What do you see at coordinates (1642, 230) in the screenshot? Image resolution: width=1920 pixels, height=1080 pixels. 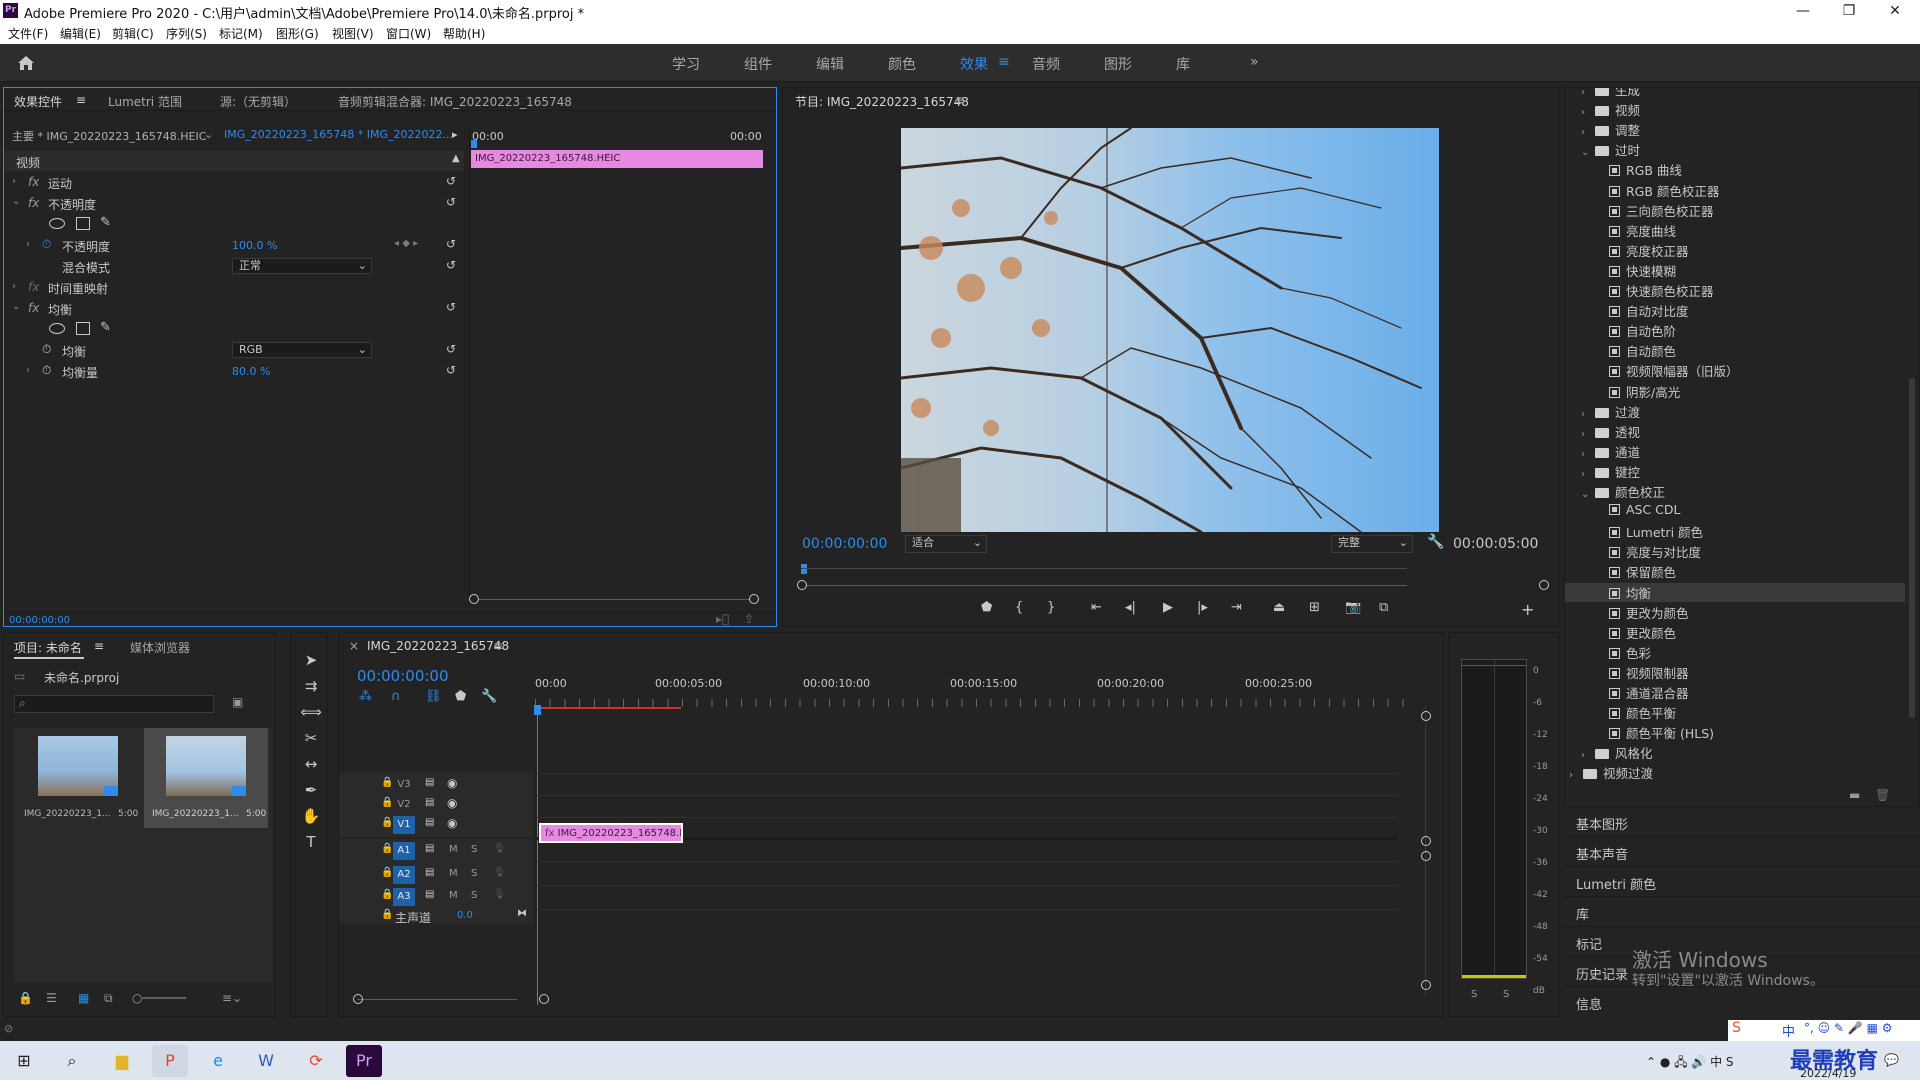 I see `effect-item: 亮度曲线` at bounding box center [1642, 230].